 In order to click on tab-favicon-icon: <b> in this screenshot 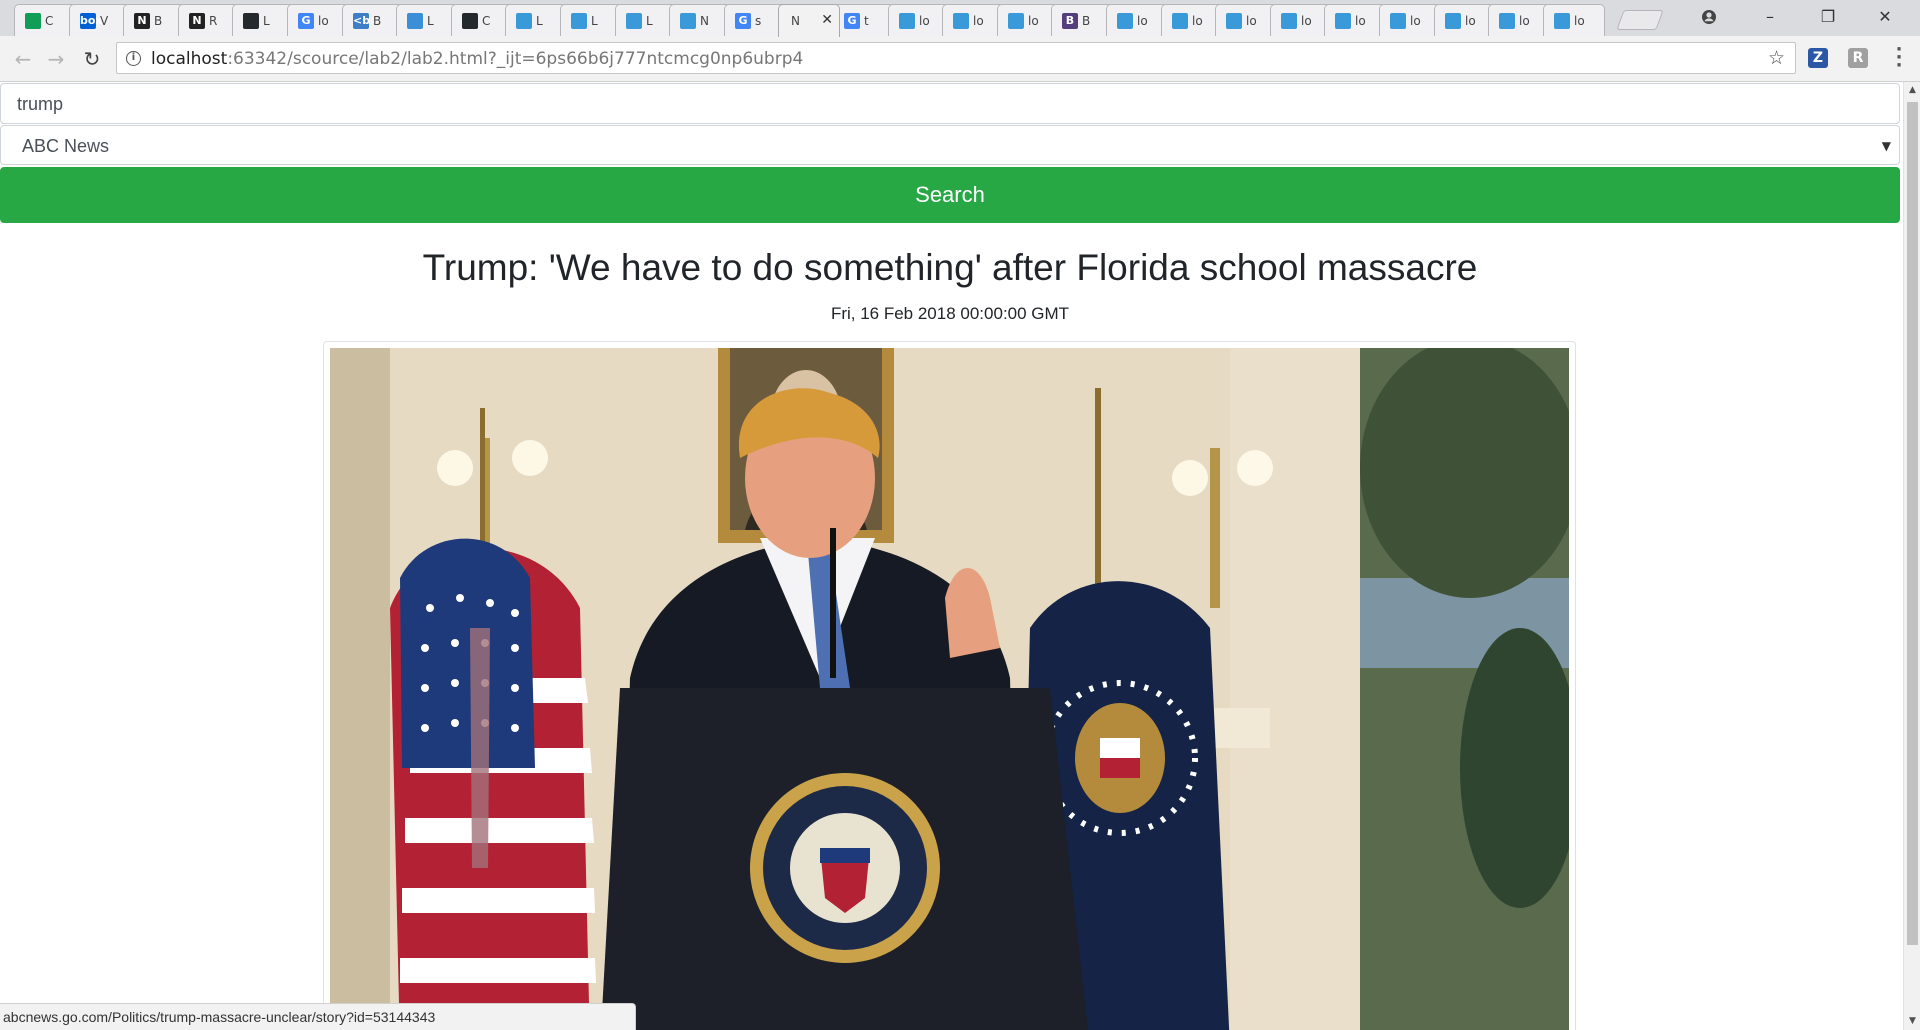, I will do `click(366, 21)`.